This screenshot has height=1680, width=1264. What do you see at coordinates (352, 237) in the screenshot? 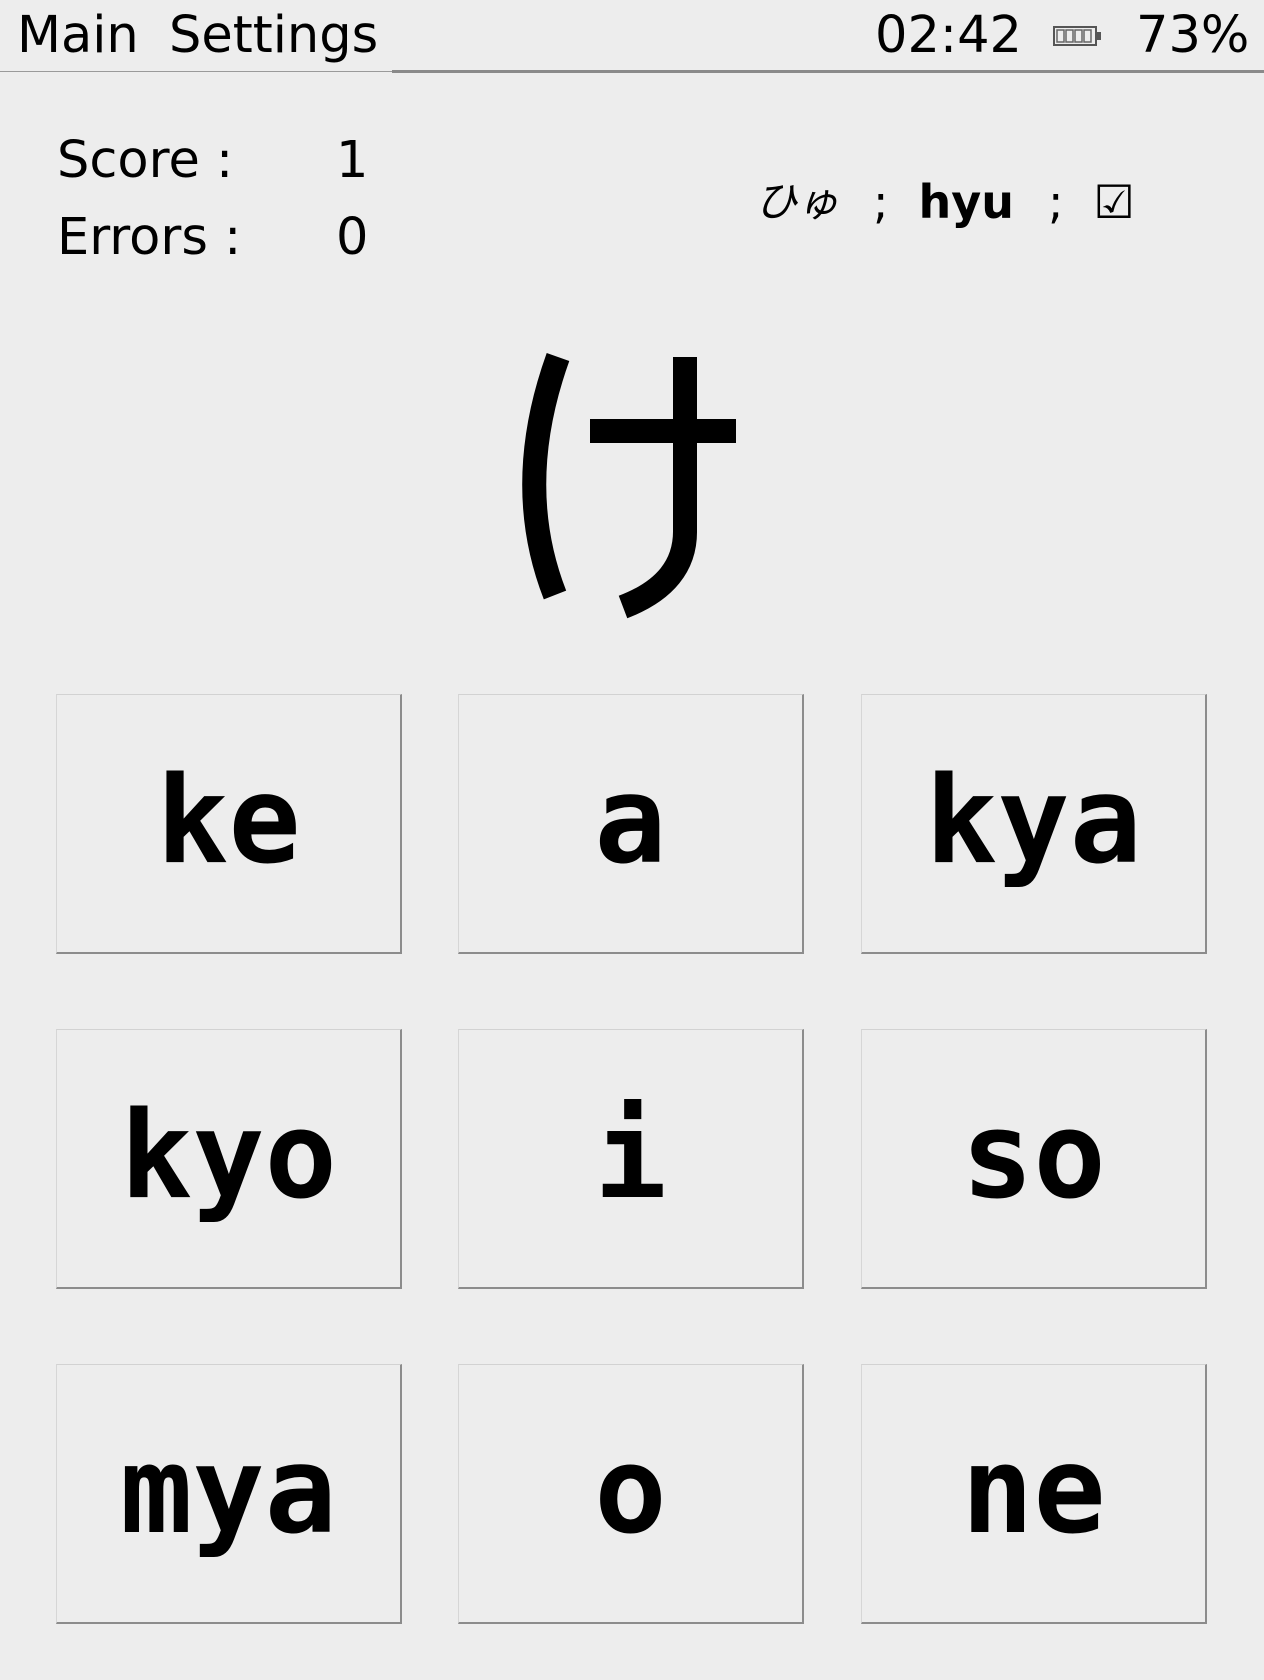
I see `errors-value: 0` at bounding box center [352, 237].